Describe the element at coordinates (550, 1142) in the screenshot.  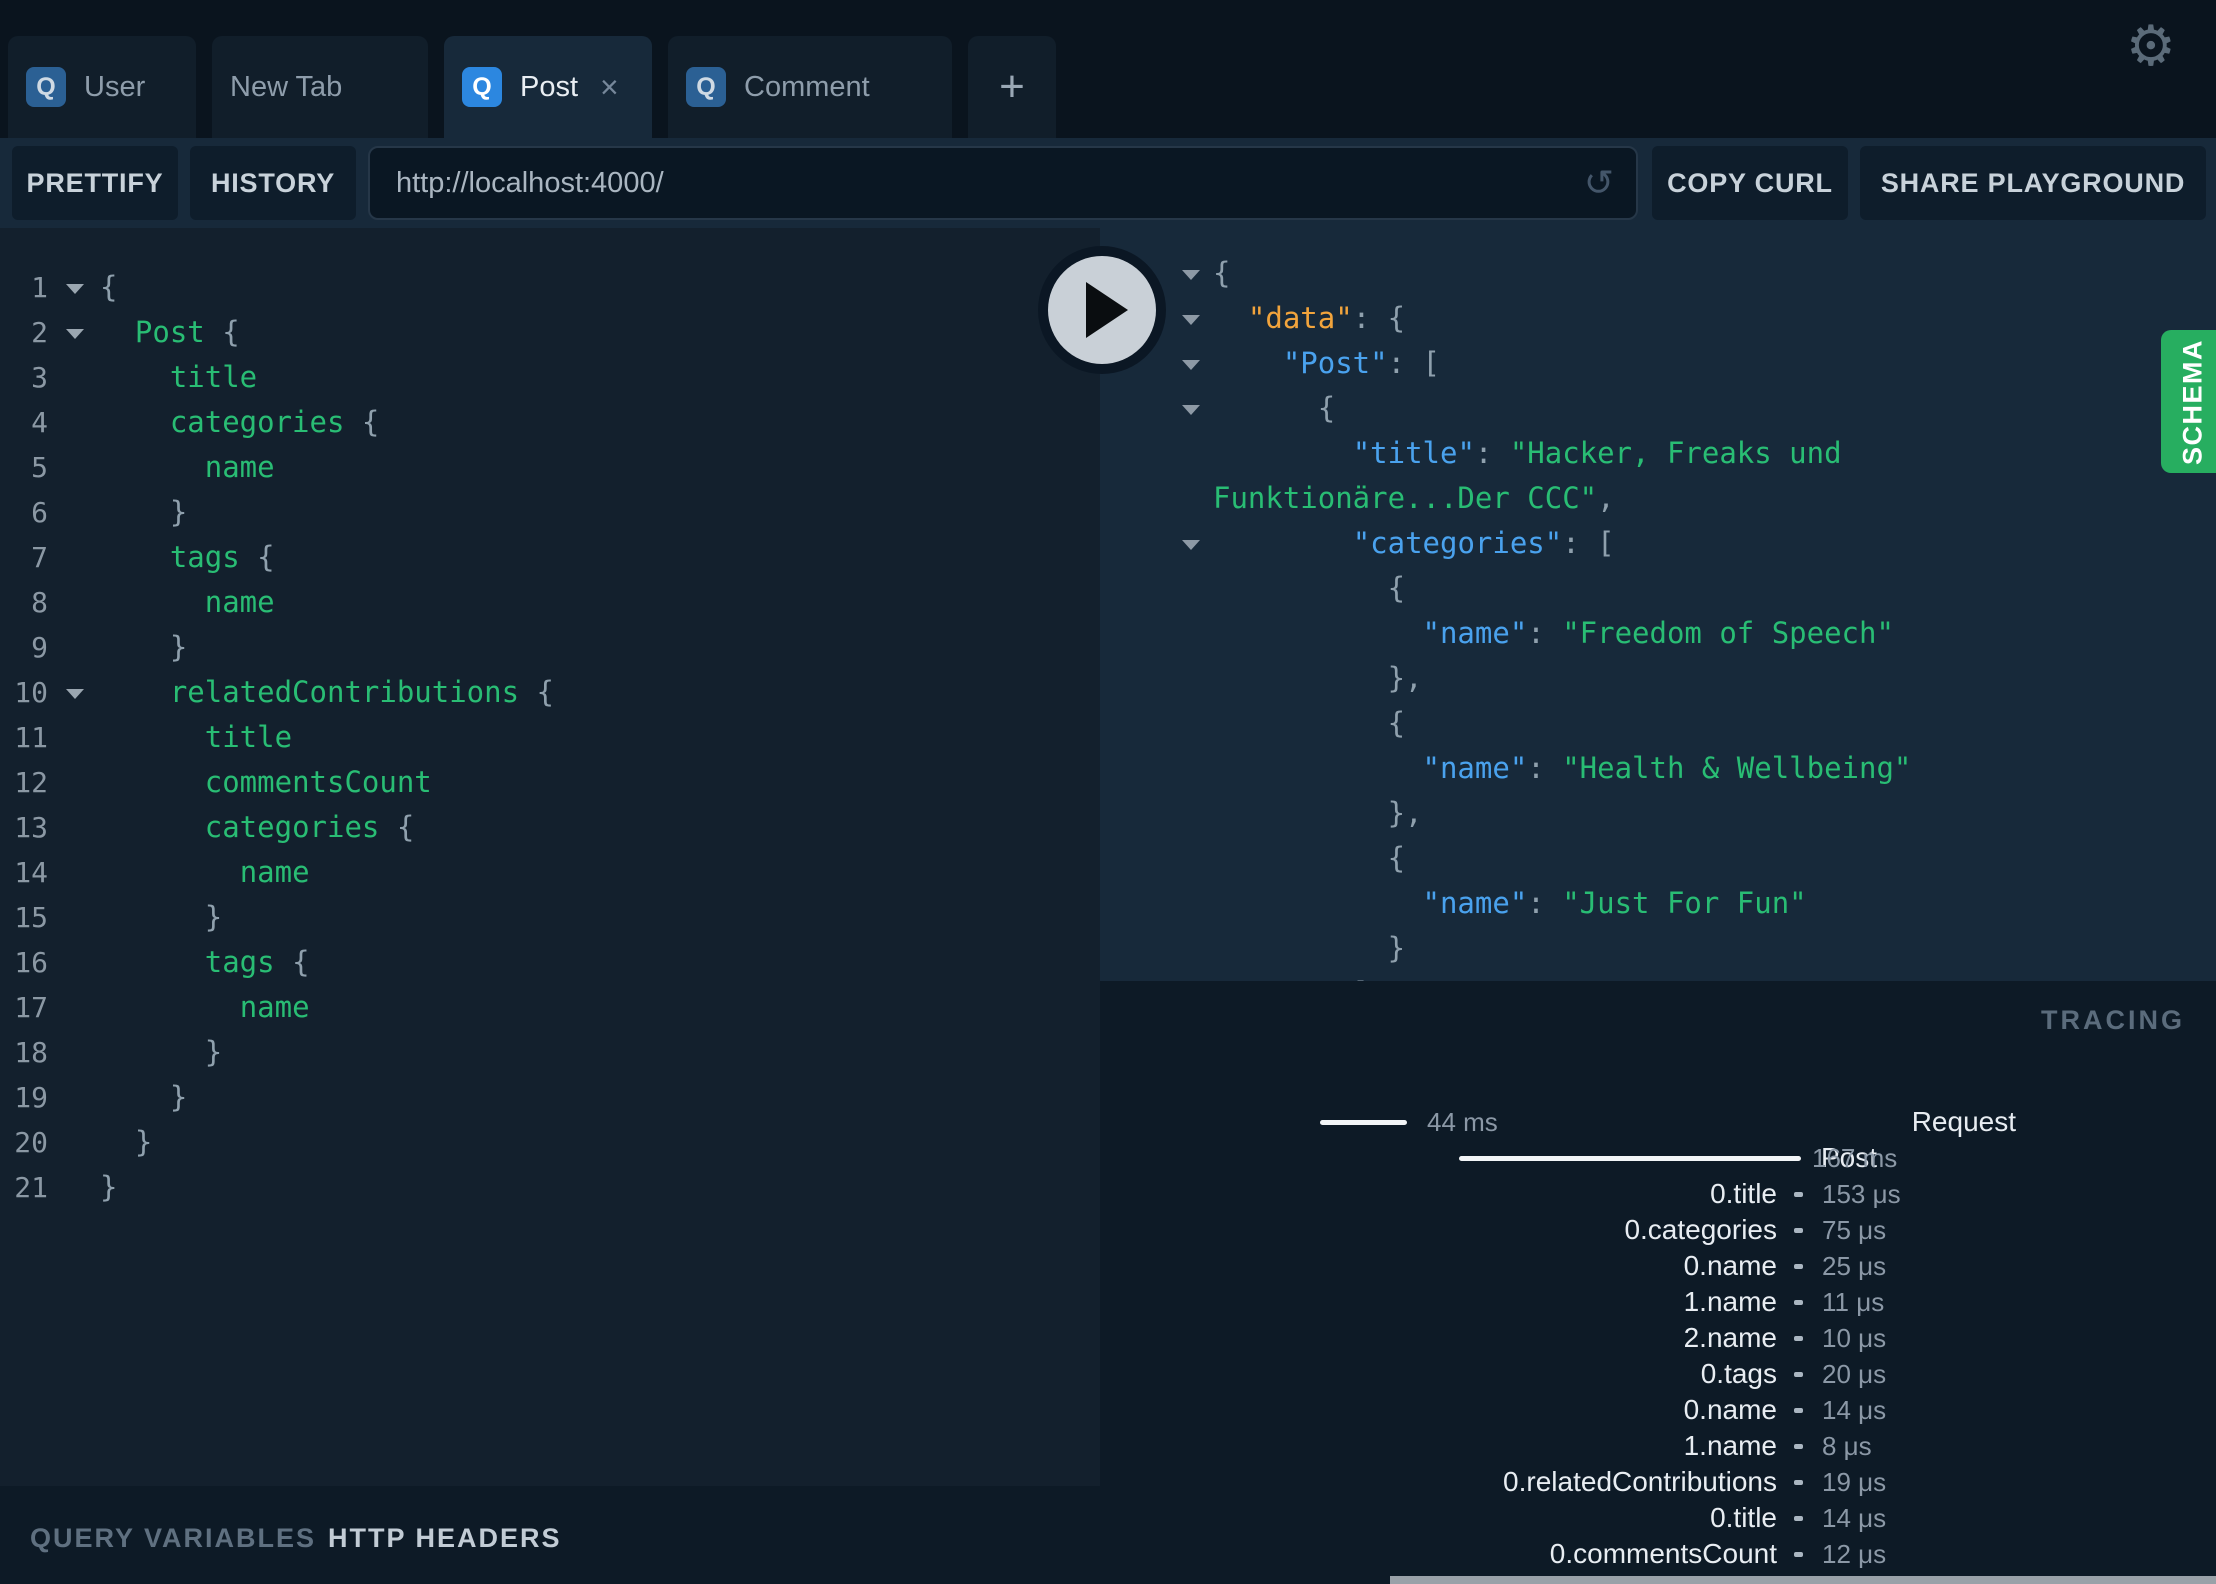
I see `query-line: 20 }` at that location.